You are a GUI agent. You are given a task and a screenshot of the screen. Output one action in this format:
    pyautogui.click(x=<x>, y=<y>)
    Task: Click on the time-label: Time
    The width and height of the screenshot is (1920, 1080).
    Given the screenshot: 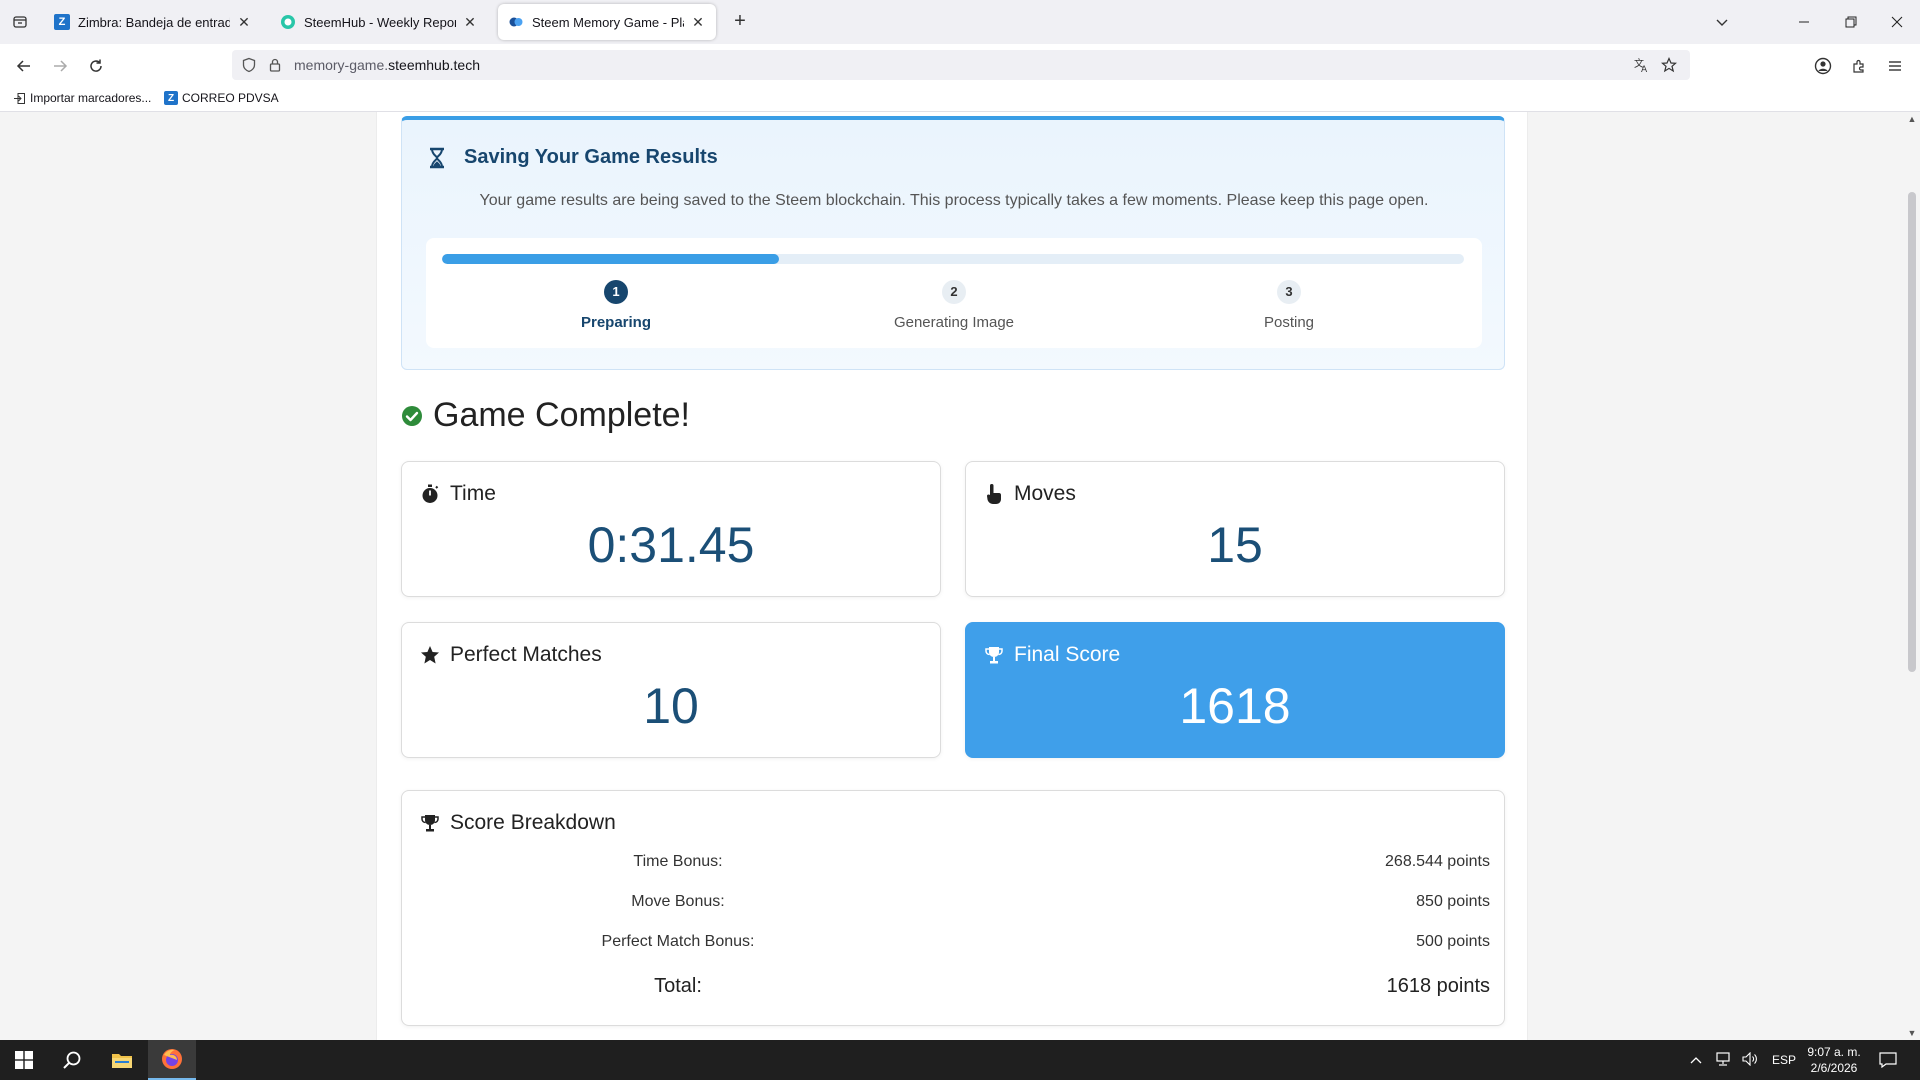 What is the action you would take?
    pyautogui.click(x=473, y=493)
    